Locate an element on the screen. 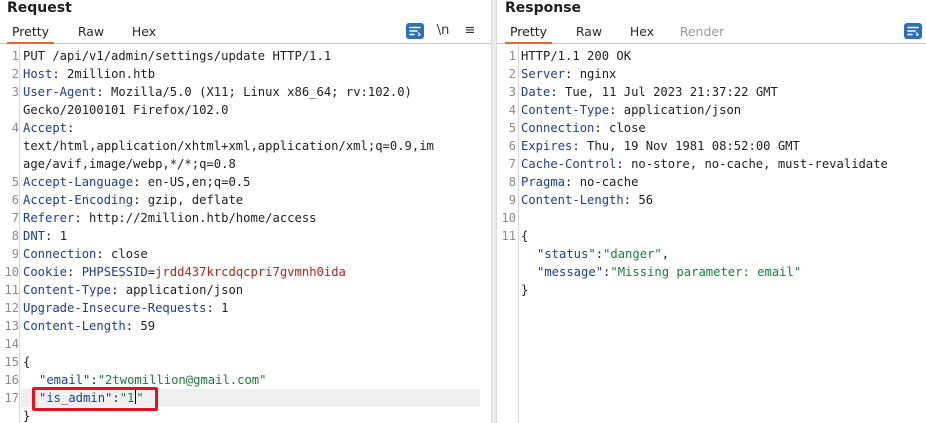  header-name: Host is located at coordinates (38, 74).